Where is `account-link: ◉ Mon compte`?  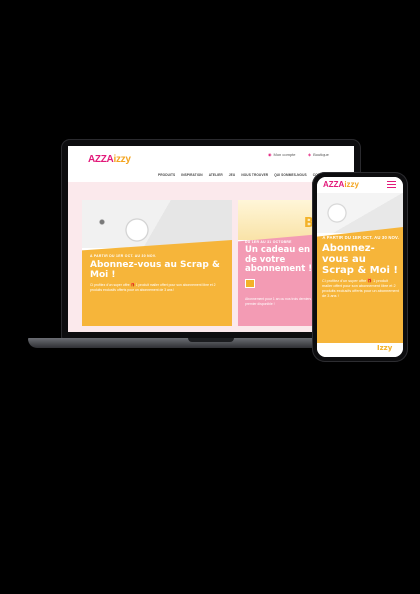
account-link: ◉ Mon compte is located at coordinates (282, 154).